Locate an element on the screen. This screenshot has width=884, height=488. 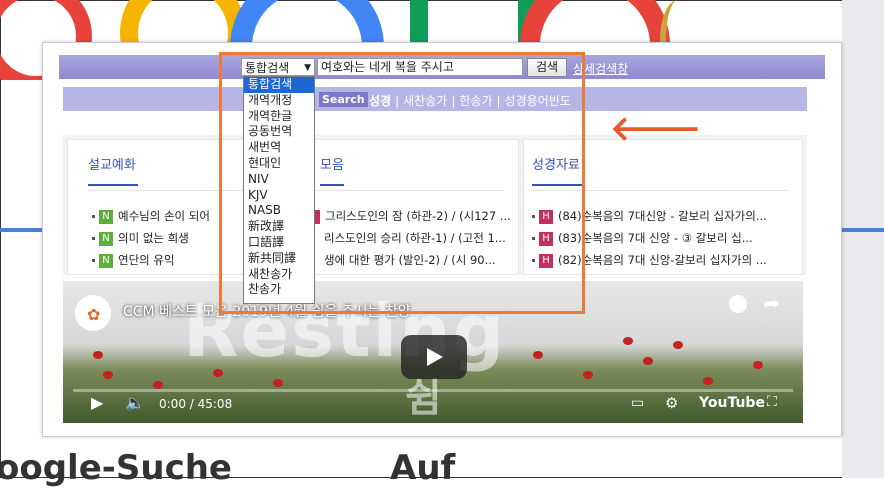
video-time: 0:00 / 45:08 is located at coordinates (196, 404).